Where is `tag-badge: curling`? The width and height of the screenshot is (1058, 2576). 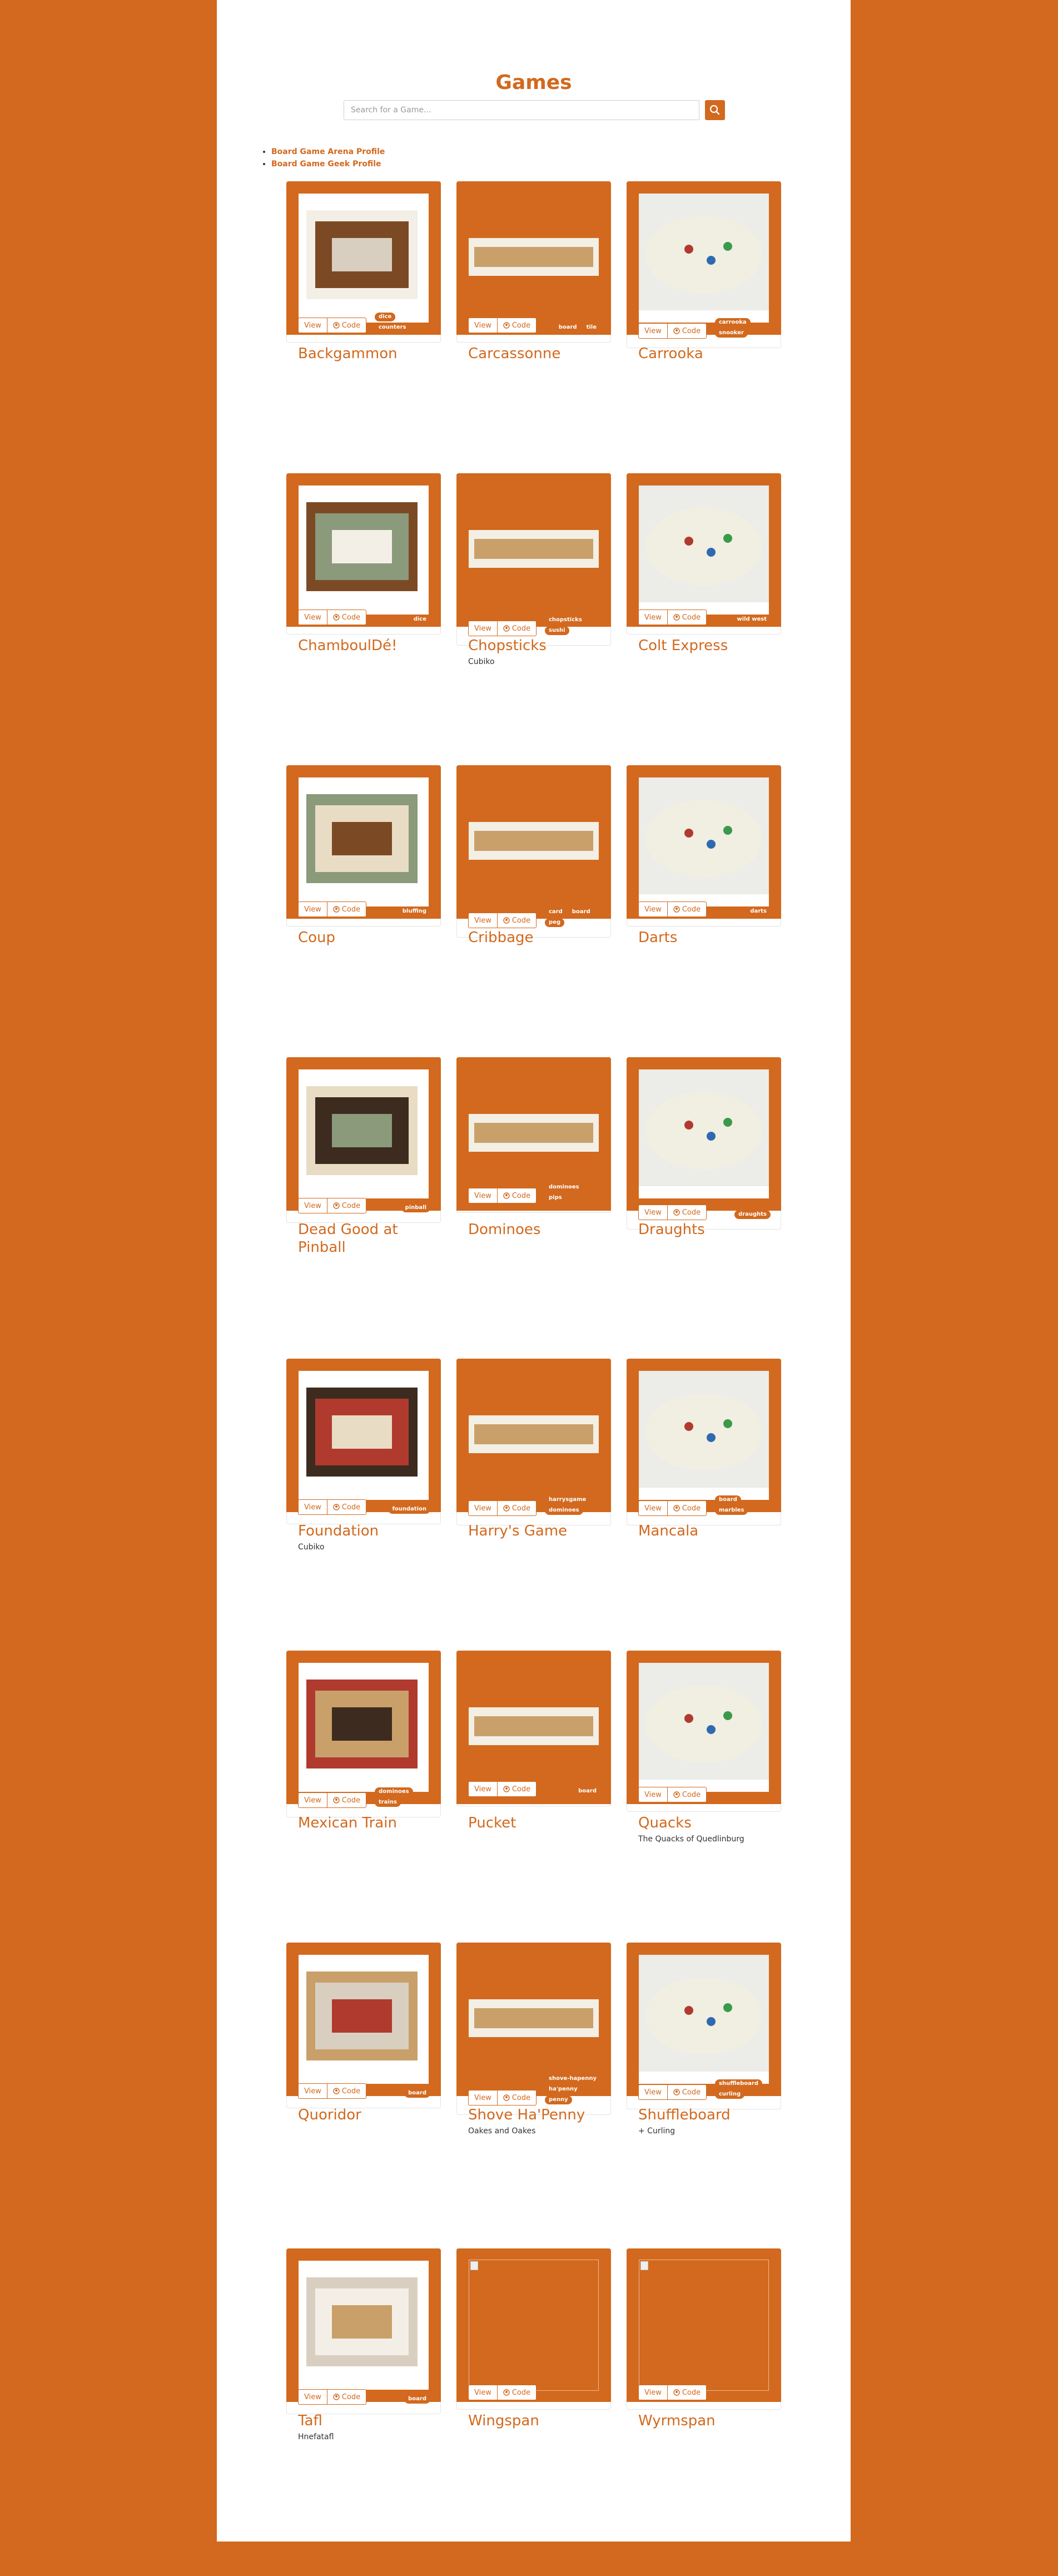 tag-badge: curling is located at coordinates (730, 2094).